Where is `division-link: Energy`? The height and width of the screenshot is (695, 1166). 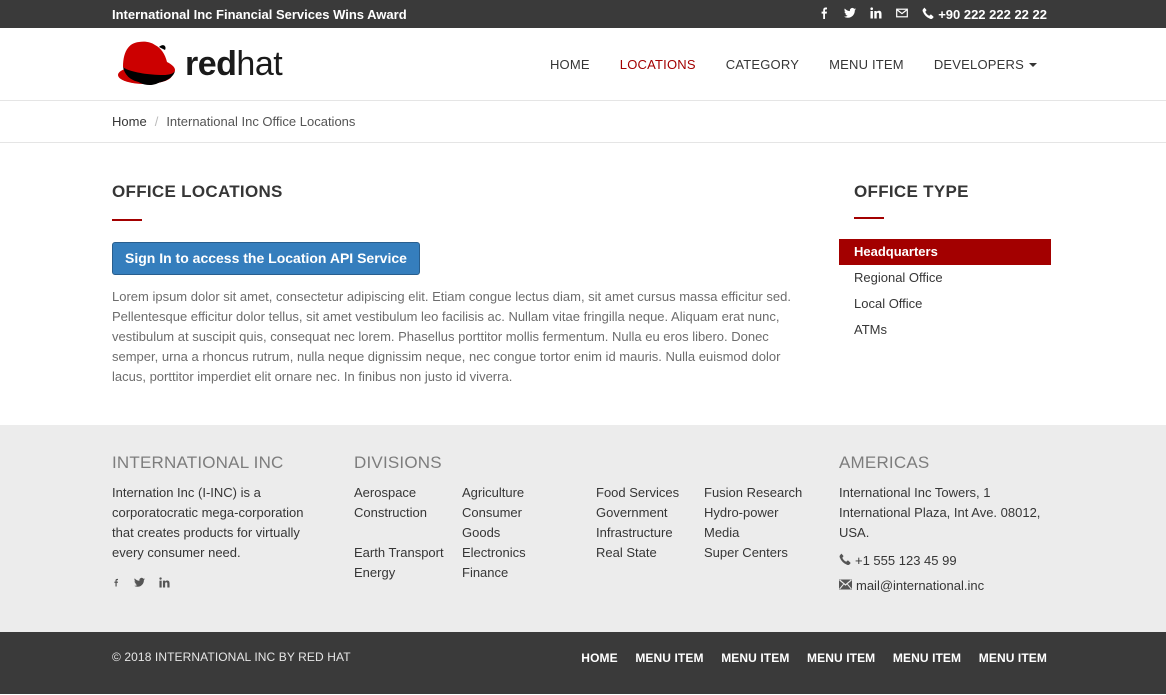
division-link: Energy is located at coordinates (408, 573).